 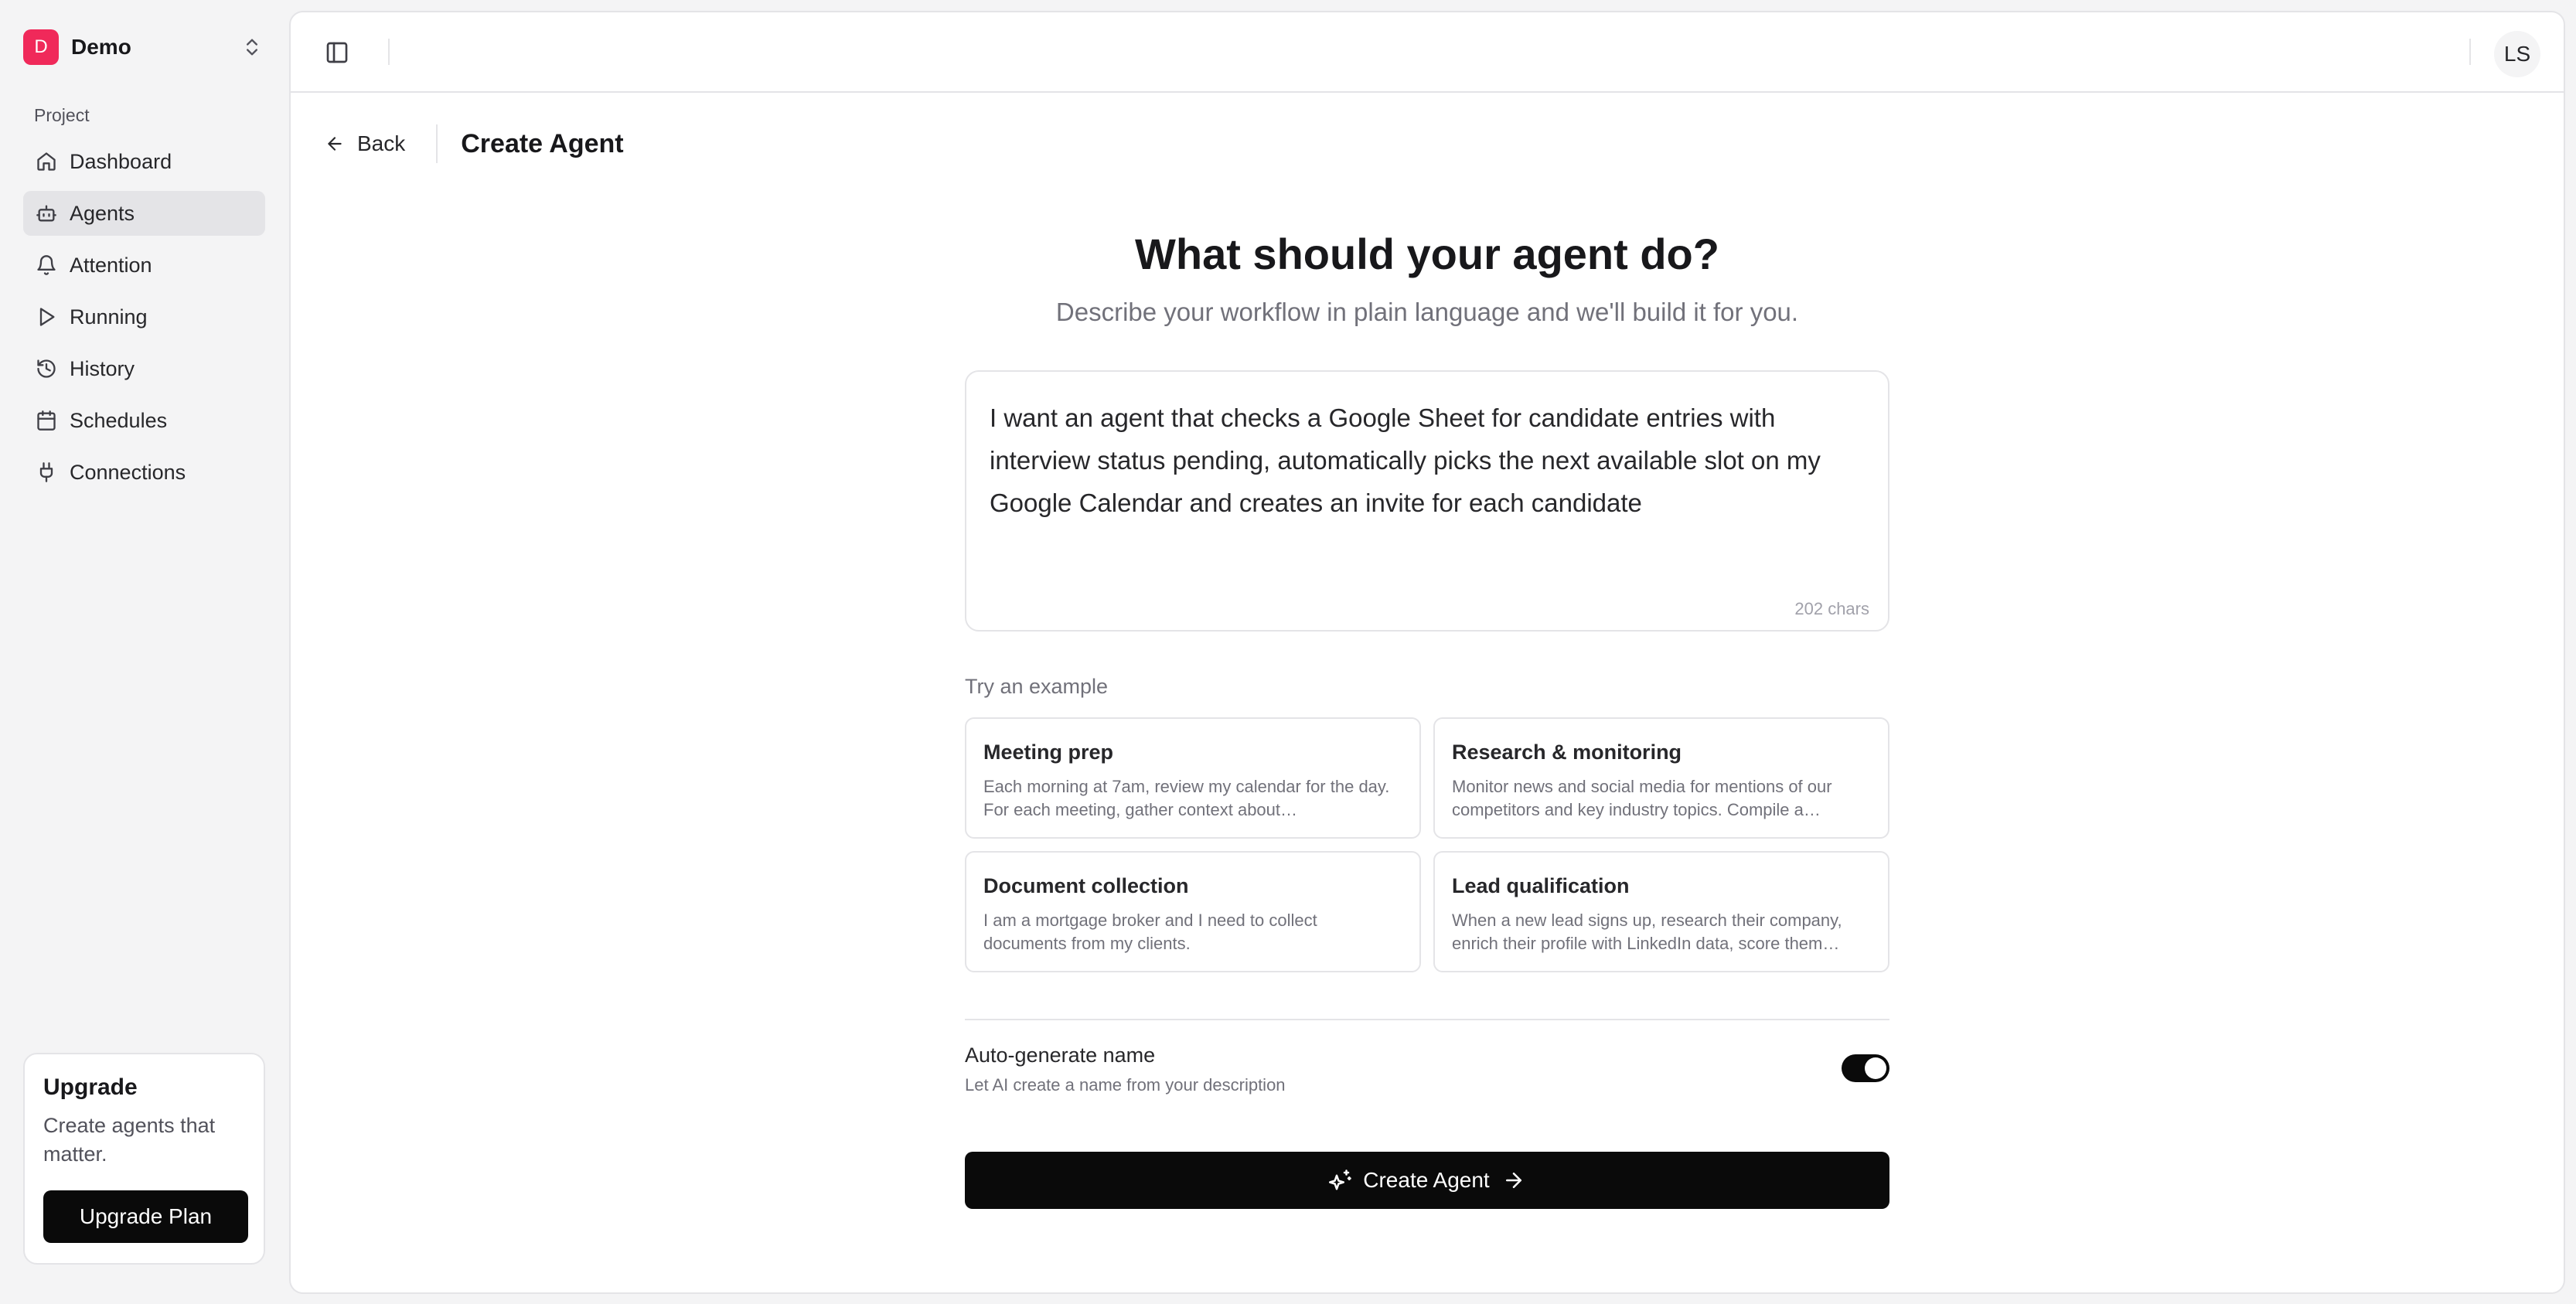 I want to click on sidebar-item-schedules: Schedules, so click(x=144, y=420).